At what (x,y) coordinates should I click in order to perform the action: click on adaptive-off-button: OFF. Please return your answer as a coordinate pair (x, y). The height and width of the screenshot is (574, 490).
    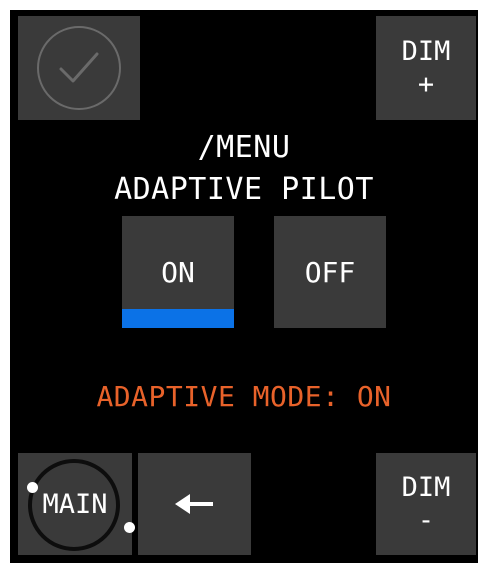
    Looking at the image, I should click on (330, 272).